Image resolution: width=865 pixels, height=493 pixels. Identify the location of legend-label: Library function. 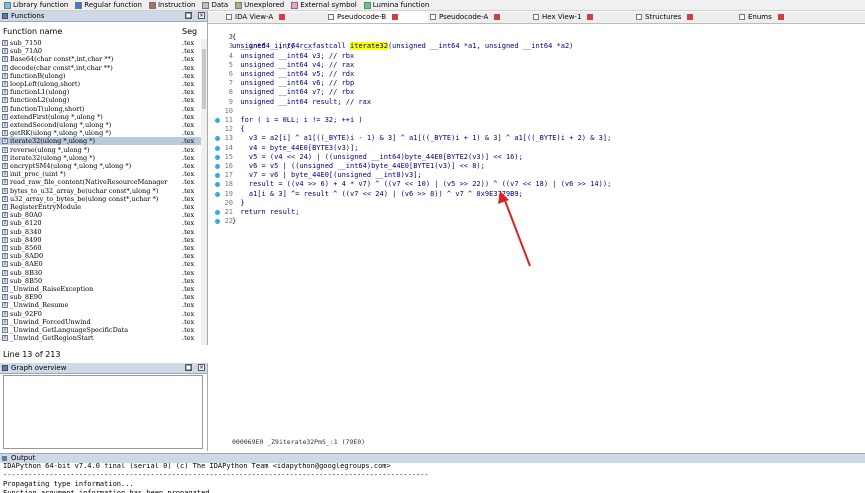
(41, 5).